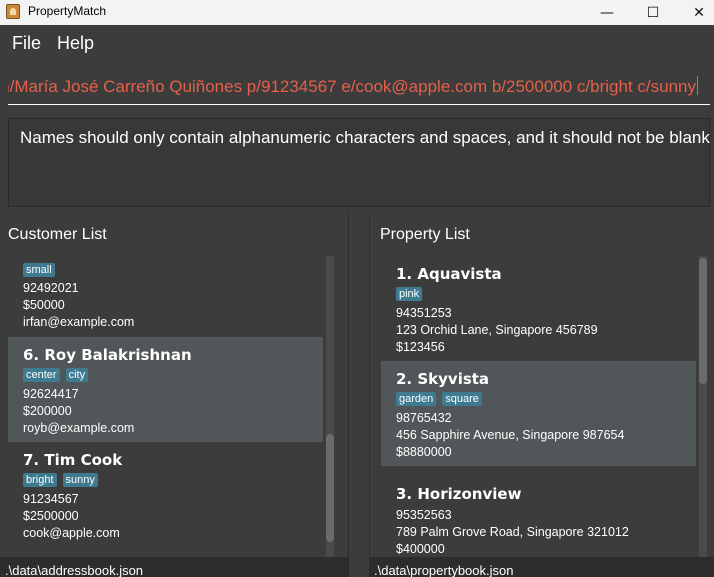 Image resolution: width=714 pixels, height=577 pixels. I want to click on maximize-icon: ☐, so click(653, 12).